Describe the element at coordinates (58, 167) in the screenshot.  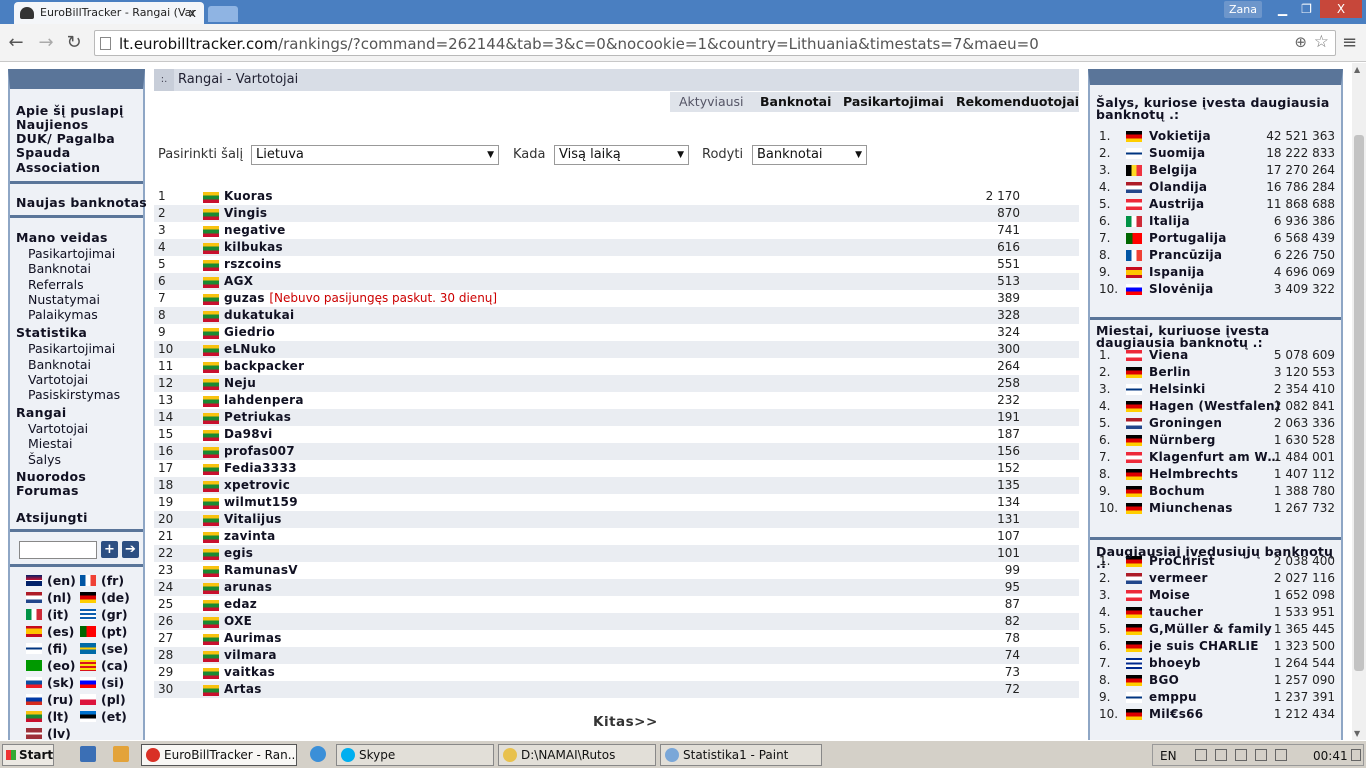
I see `nav-association: Association` at that location.